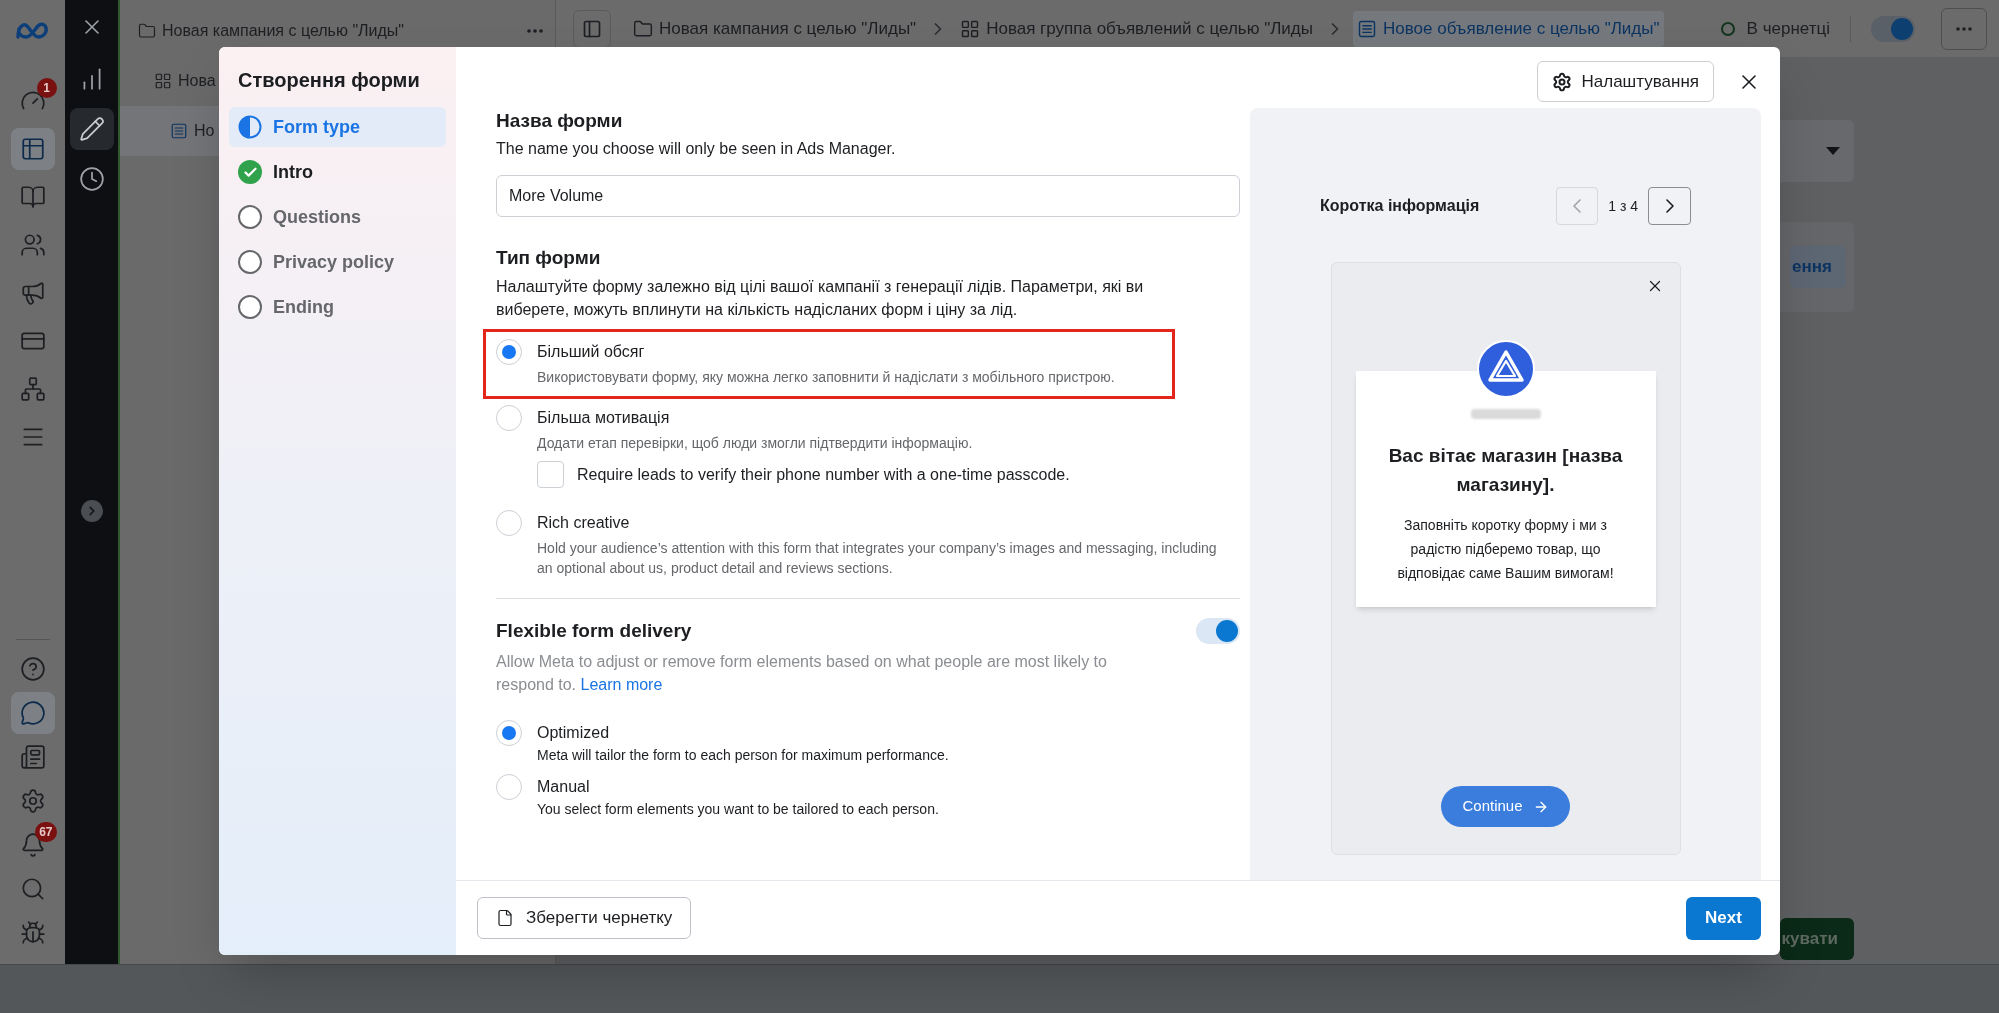 The width and height of the screenshot is (1999, 1013). I want to click on option-label: Більша мотивація, so click(604, 418).